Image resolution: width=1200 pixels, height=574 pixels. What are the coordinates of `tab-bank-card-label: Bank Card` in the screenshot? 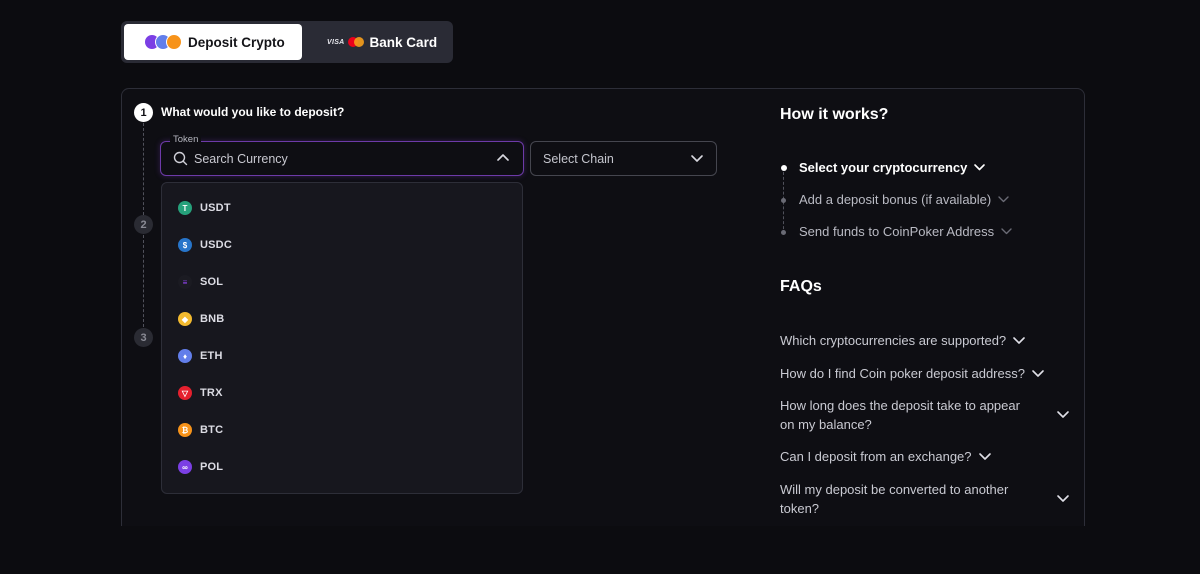 It's located at (403, 42).